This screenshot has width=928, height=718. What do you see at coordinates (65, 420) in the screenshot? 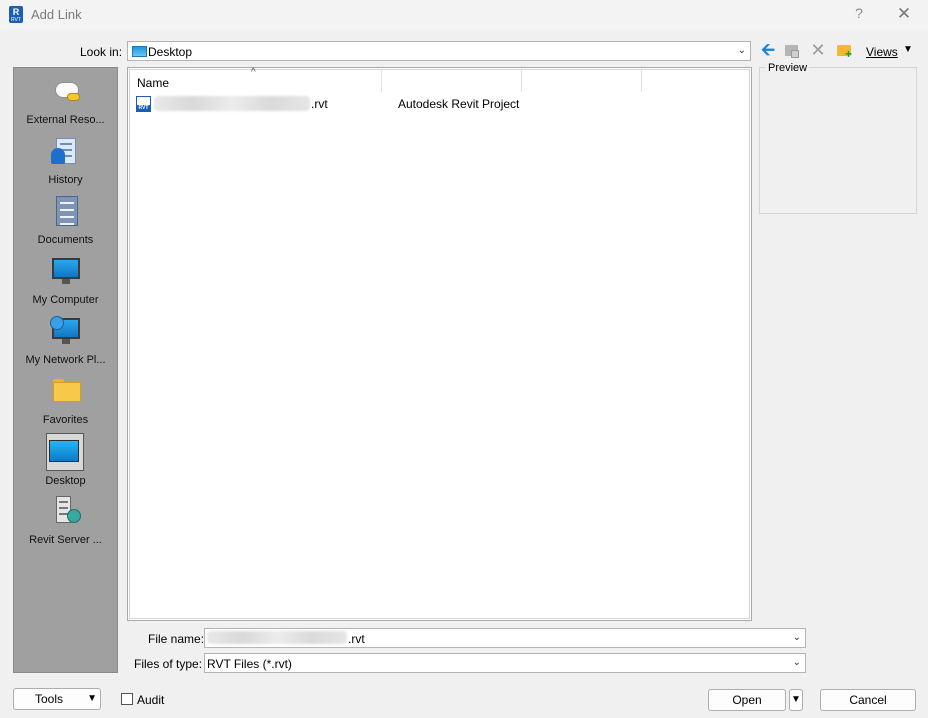
I see `place-label: Favorites` at bounding box center [65, 420].